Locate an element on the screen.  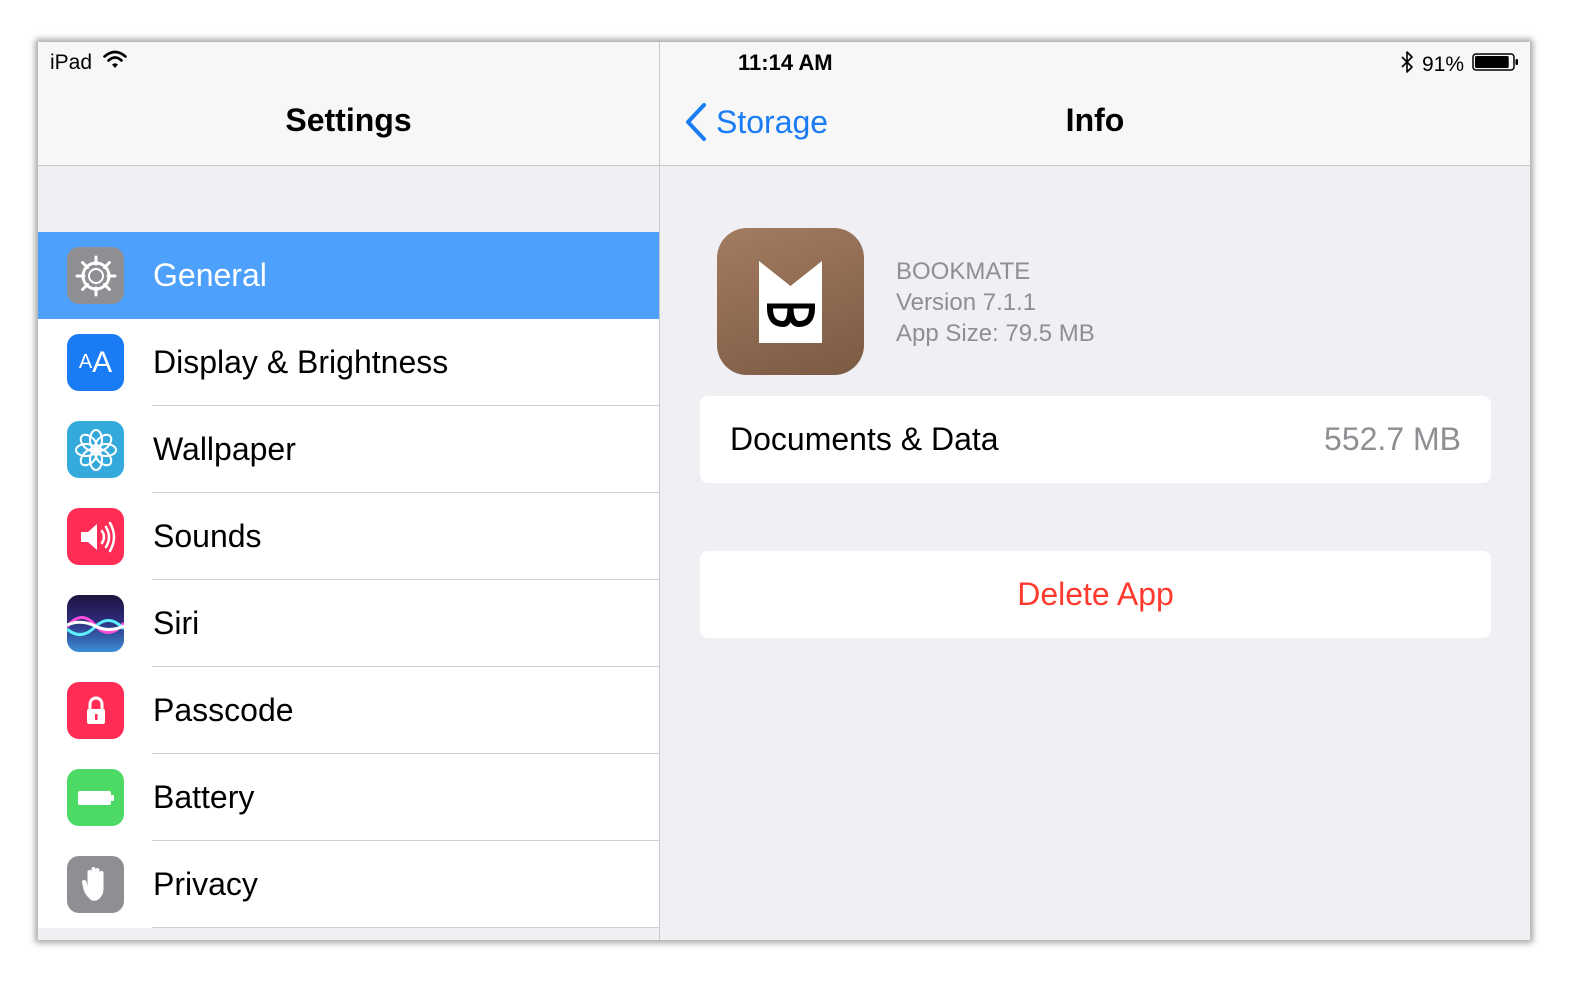
hand-icon is located at coordinates (95, 884).